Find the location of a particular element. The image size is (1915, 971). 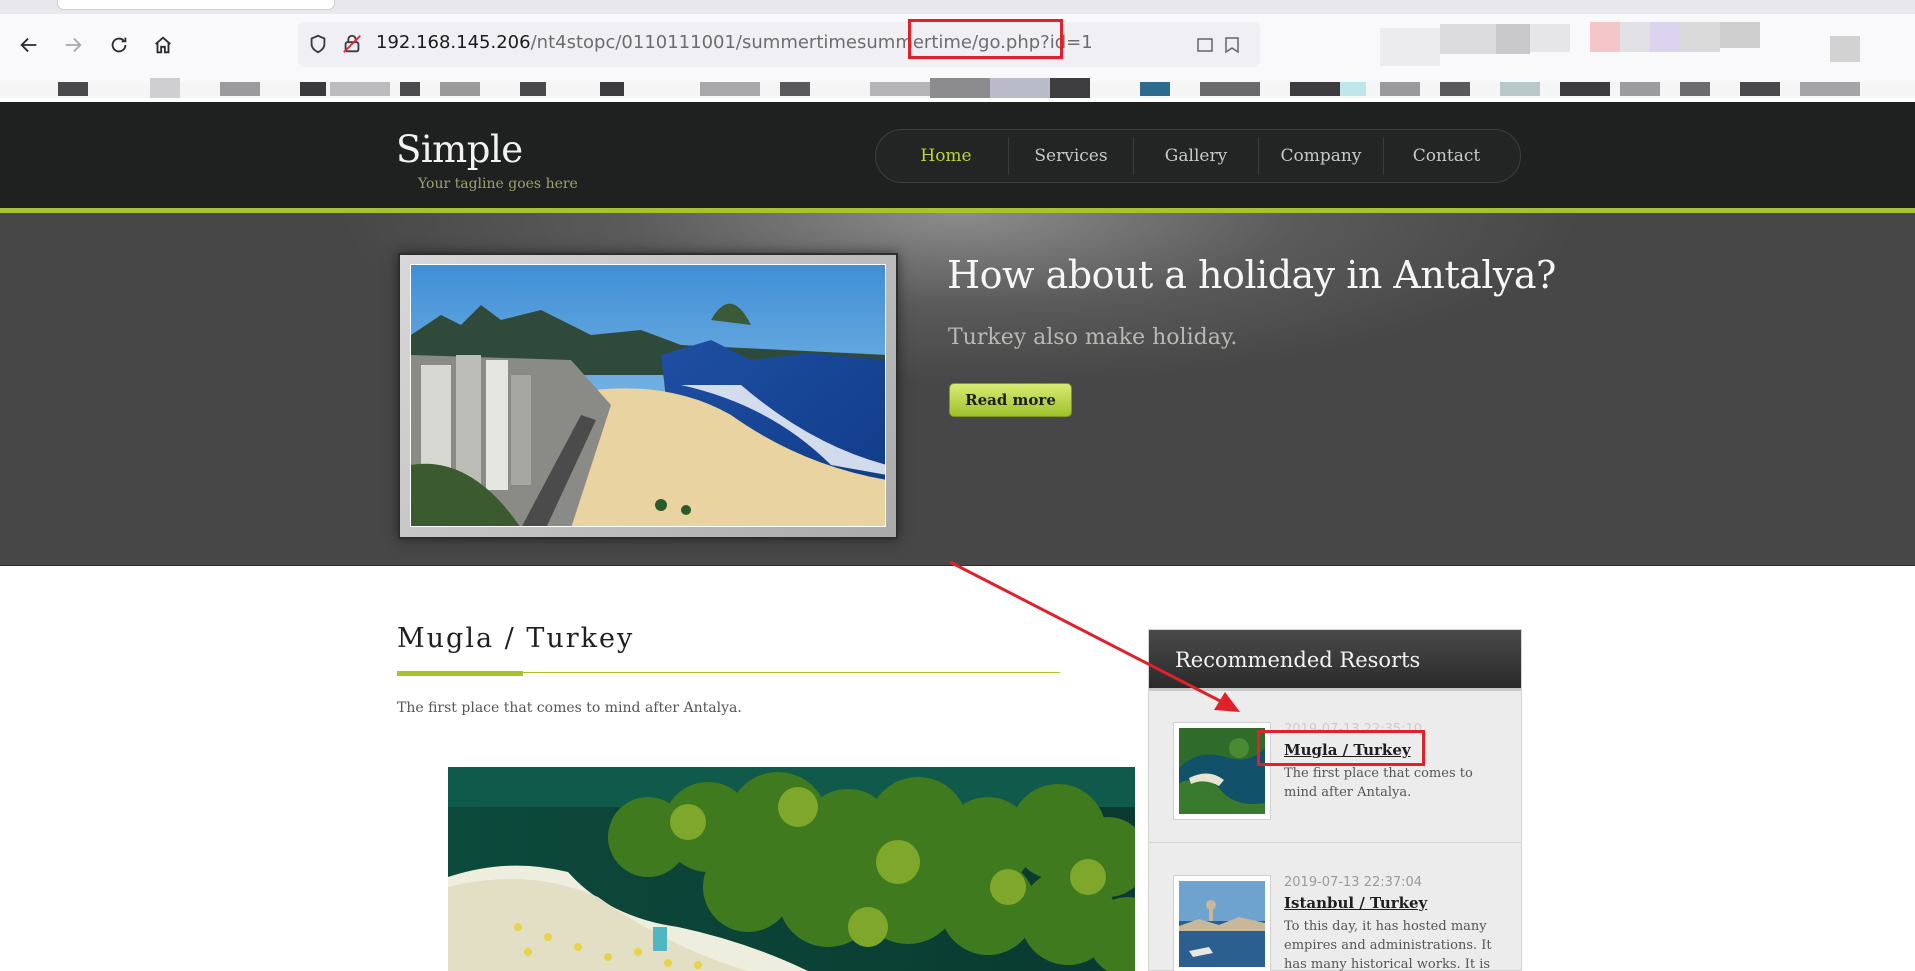

main-nav: Home Services Gallery Company Contact is located at coordinates (1198, 156).